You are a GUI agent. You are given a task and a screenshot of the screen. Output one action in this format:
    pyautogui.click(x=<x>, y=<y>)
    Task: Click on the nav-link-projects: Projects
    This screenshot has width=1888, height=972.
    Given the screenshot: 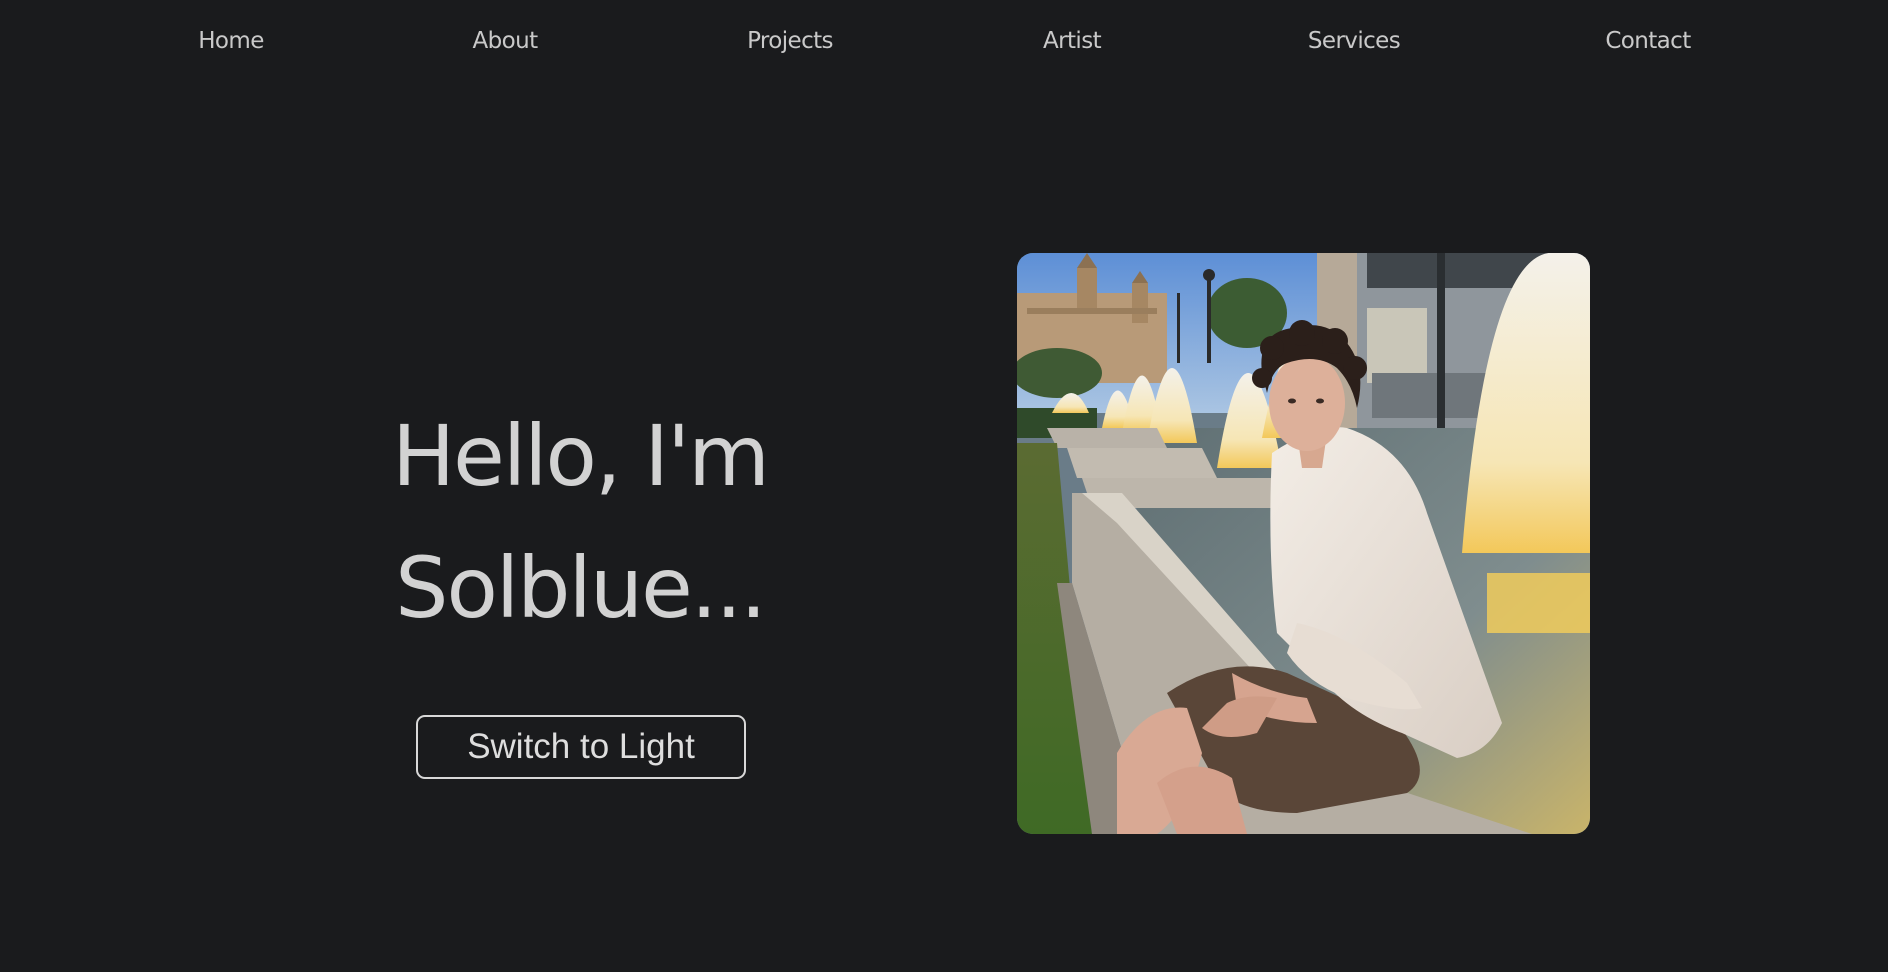 What is the action you would take?
    pyautogui.click(x=790, y=41)
    